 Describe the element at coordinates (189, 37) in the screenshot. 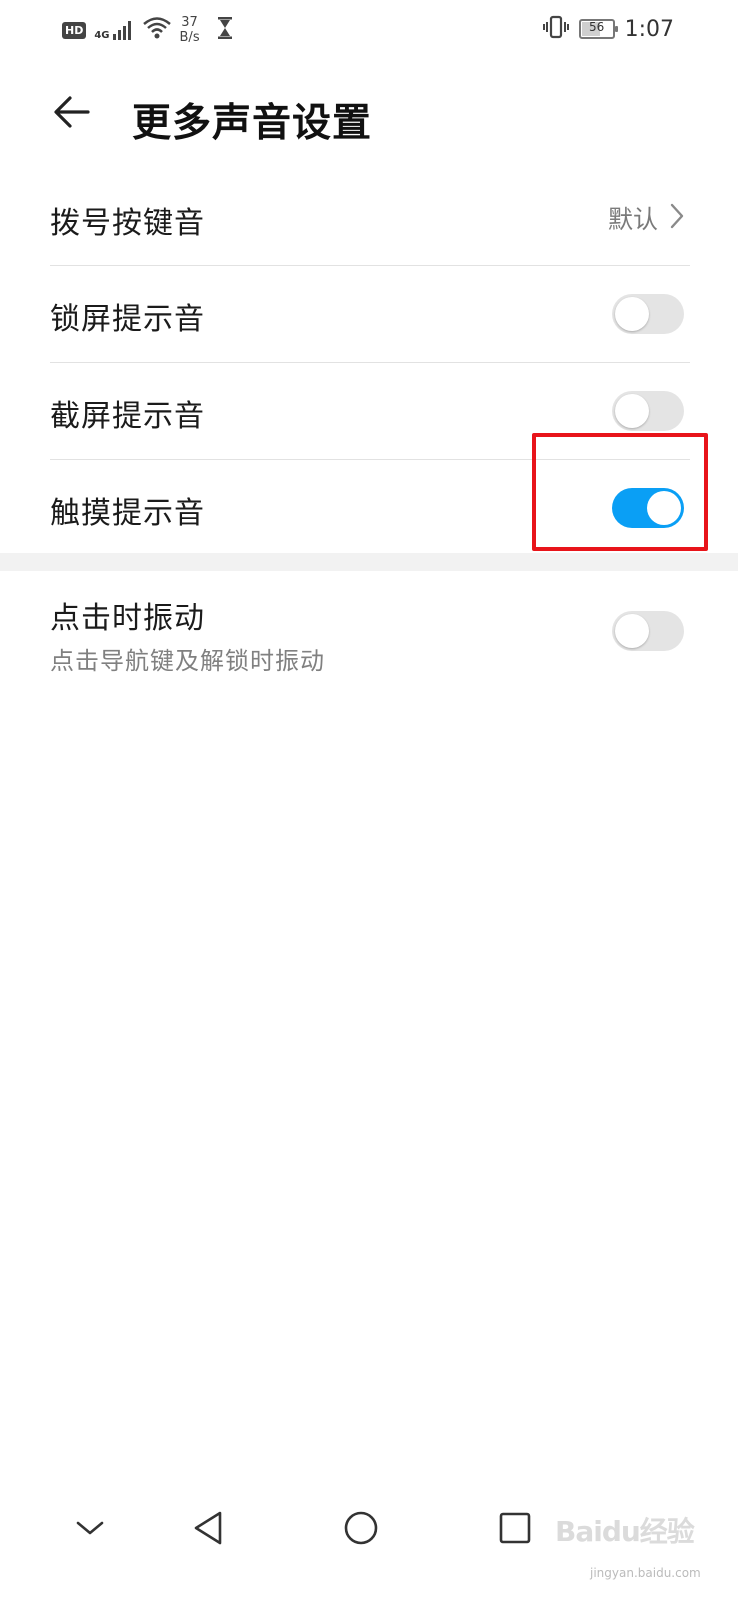

I see `network-speed-unit: B/s` at that location.